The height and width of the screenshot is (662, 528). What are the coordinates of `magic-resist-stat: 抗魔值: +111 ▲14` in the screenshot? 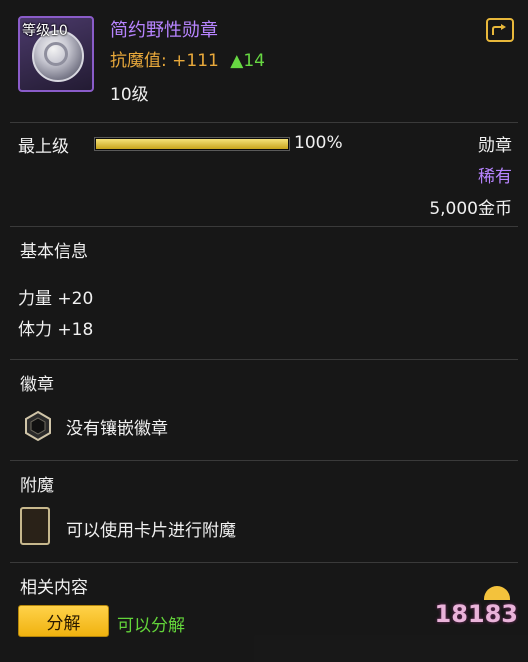 It's located at (187, 58).